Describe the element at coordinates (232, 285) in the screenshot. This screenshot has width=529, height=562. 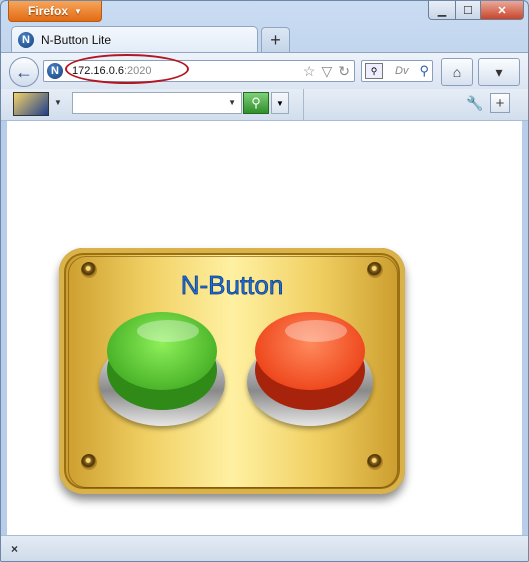
I see `page-title: N-Button` at that location.